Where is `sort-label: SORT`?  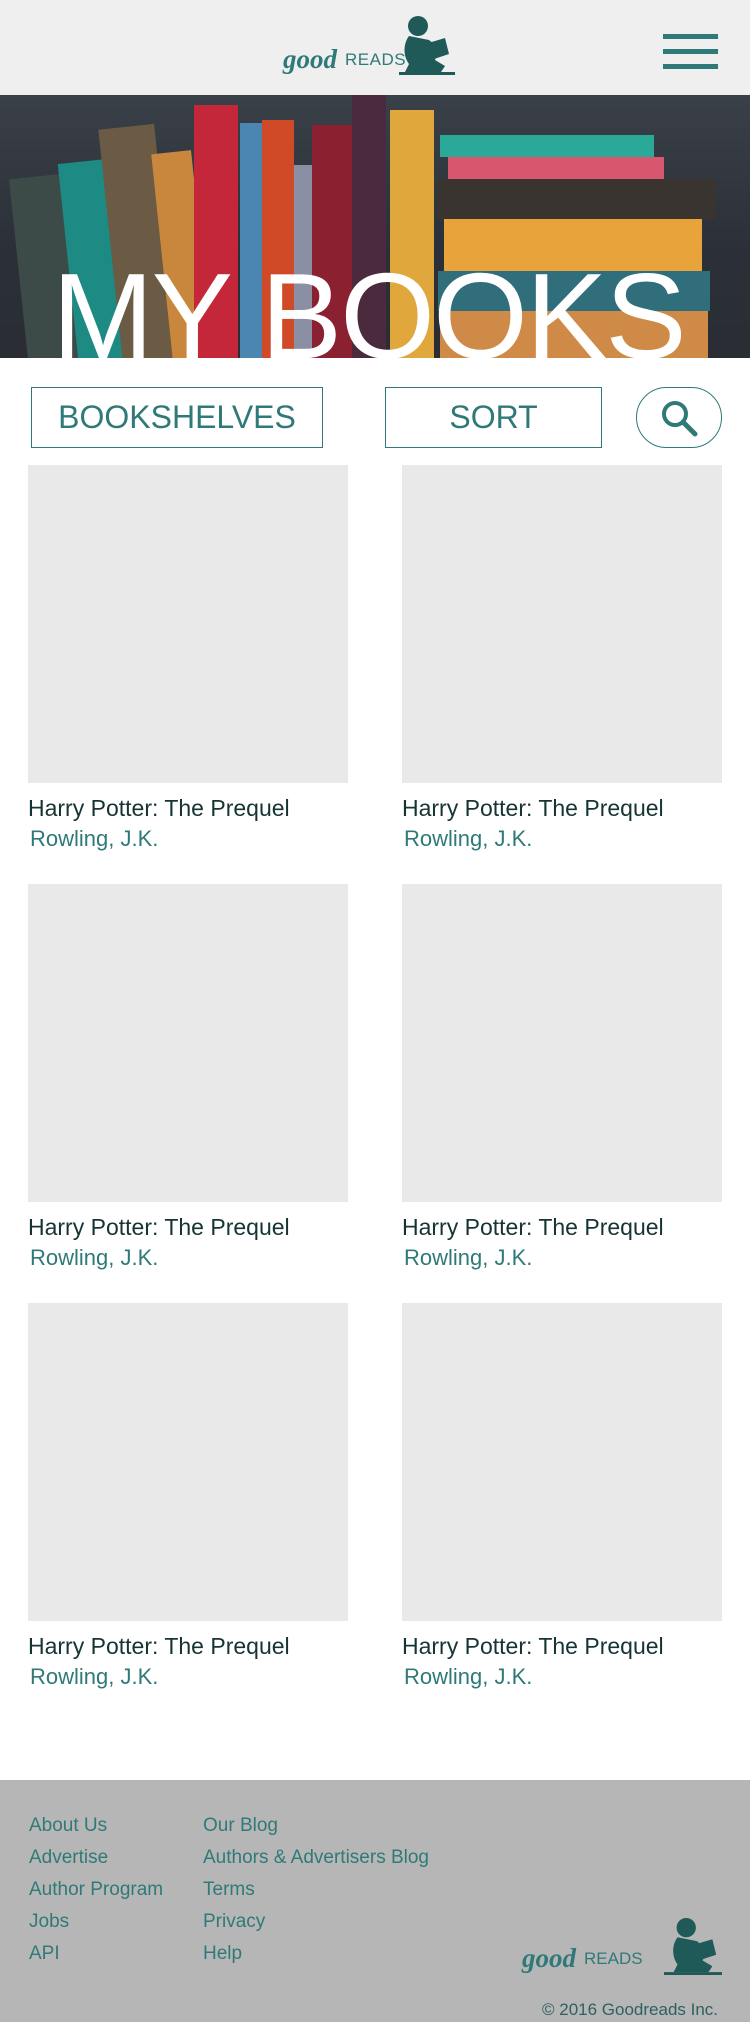 sort-label: SORT is located at coordinates (493, 417).